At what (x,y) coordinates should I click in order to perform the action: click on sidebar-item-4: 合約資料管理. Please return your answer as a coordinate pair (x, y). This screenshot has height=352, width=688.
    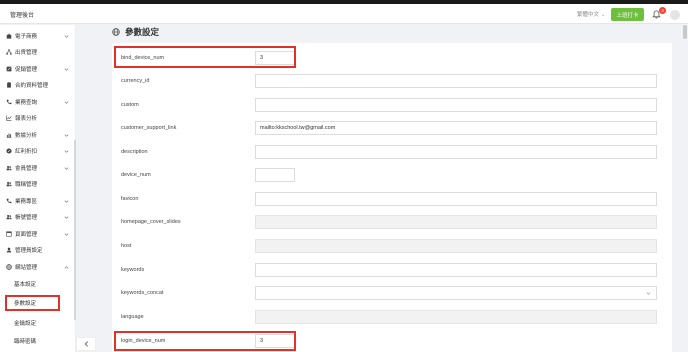
    Looking at the image, I should click on (37, 85).